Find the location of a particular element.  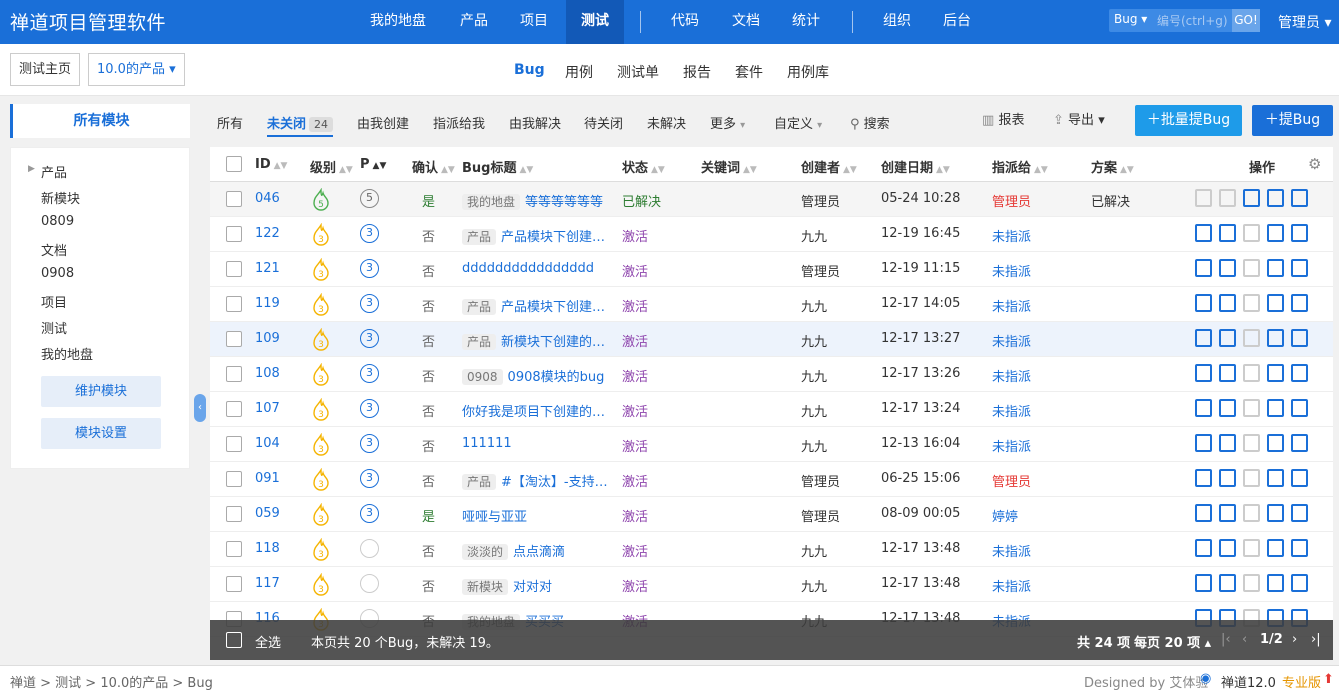

col-created-date: 创建日期 ▲▼ is located at coordinates (915, 166).